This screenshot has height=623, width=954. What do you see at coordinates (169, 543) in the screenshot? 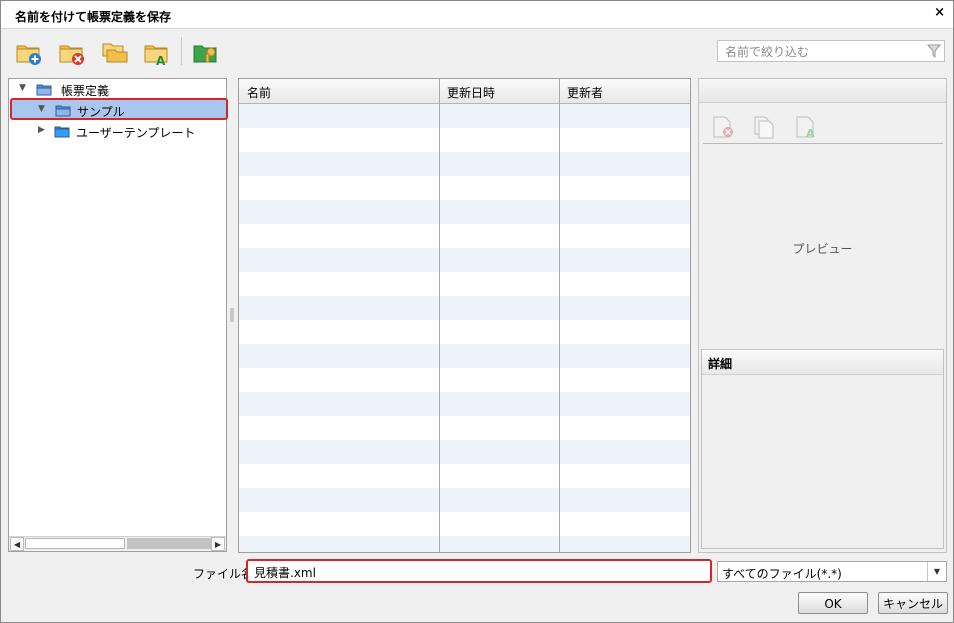
I see `scroll-thumb` at bounding box center [169, 543].